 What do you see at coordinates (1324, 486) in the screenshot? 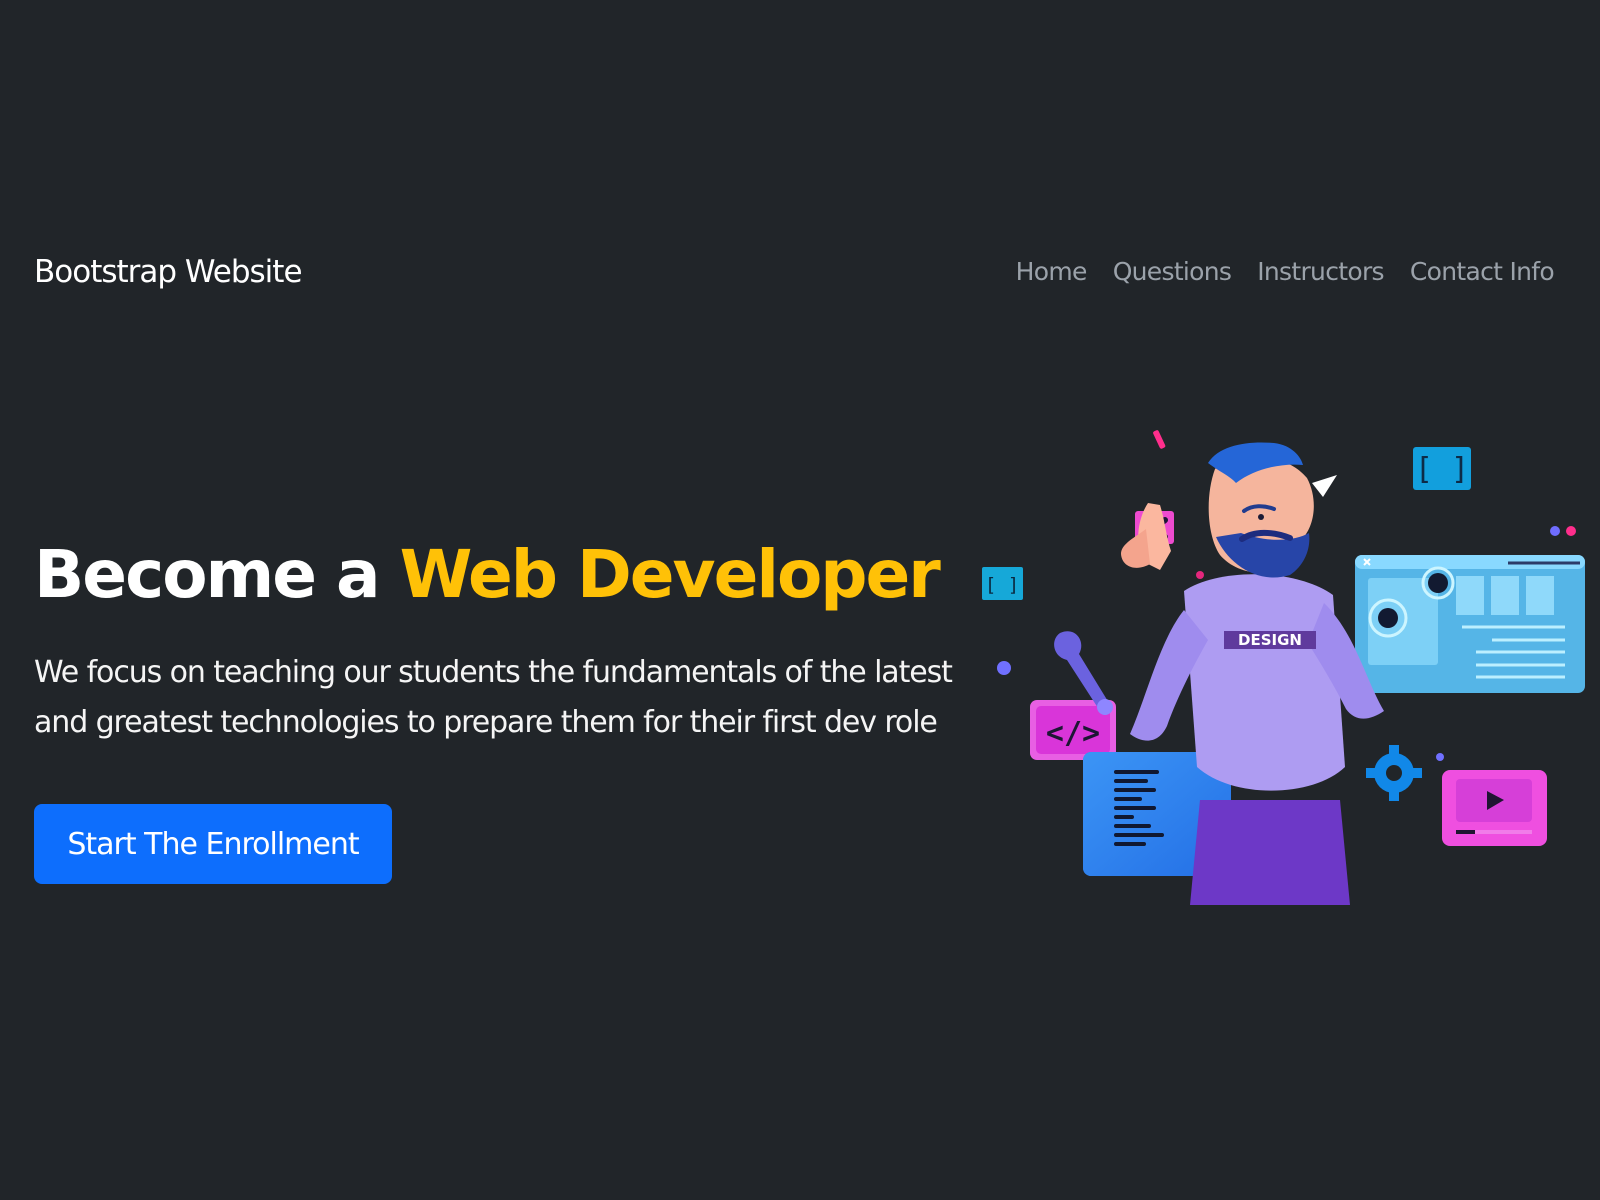
I see `triangle-icon` at bounding box center [1324, 486].